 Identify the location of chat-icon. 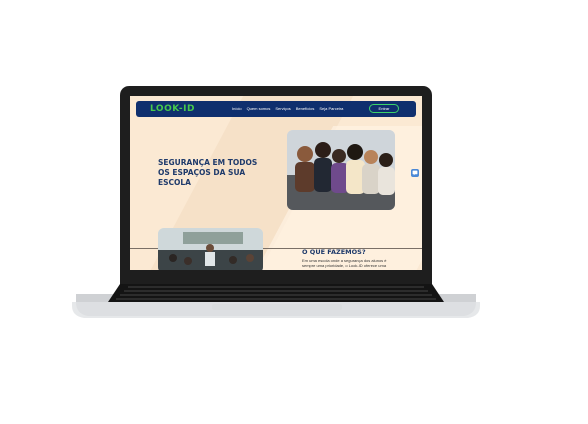
(415, 173).